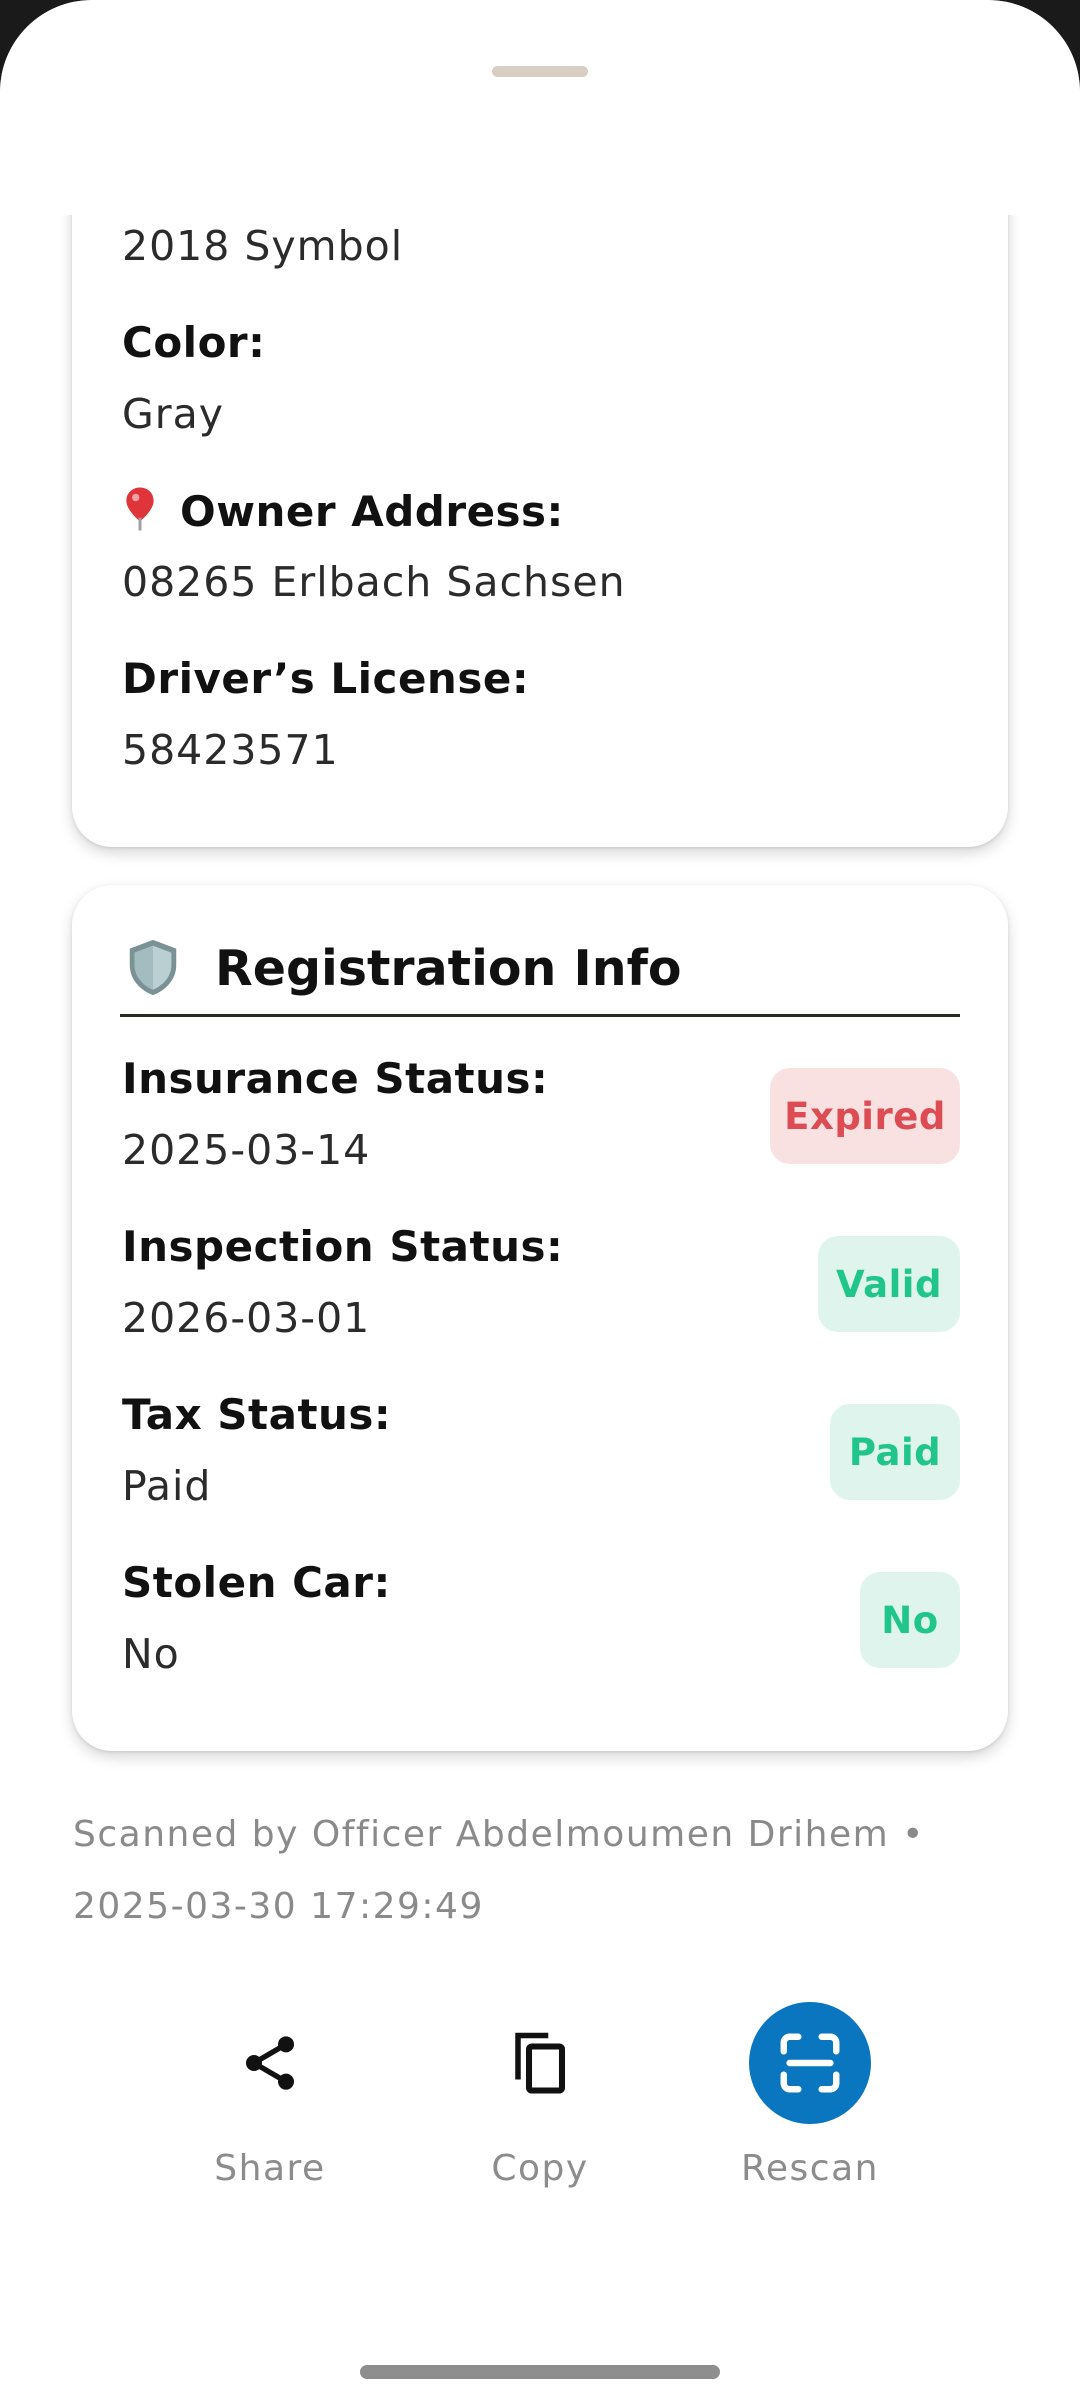  What do you see at coordinates (372, 511) in the screenshot?
I see `owner-address-label: Owner Address:` at bounding box center [372, 511].